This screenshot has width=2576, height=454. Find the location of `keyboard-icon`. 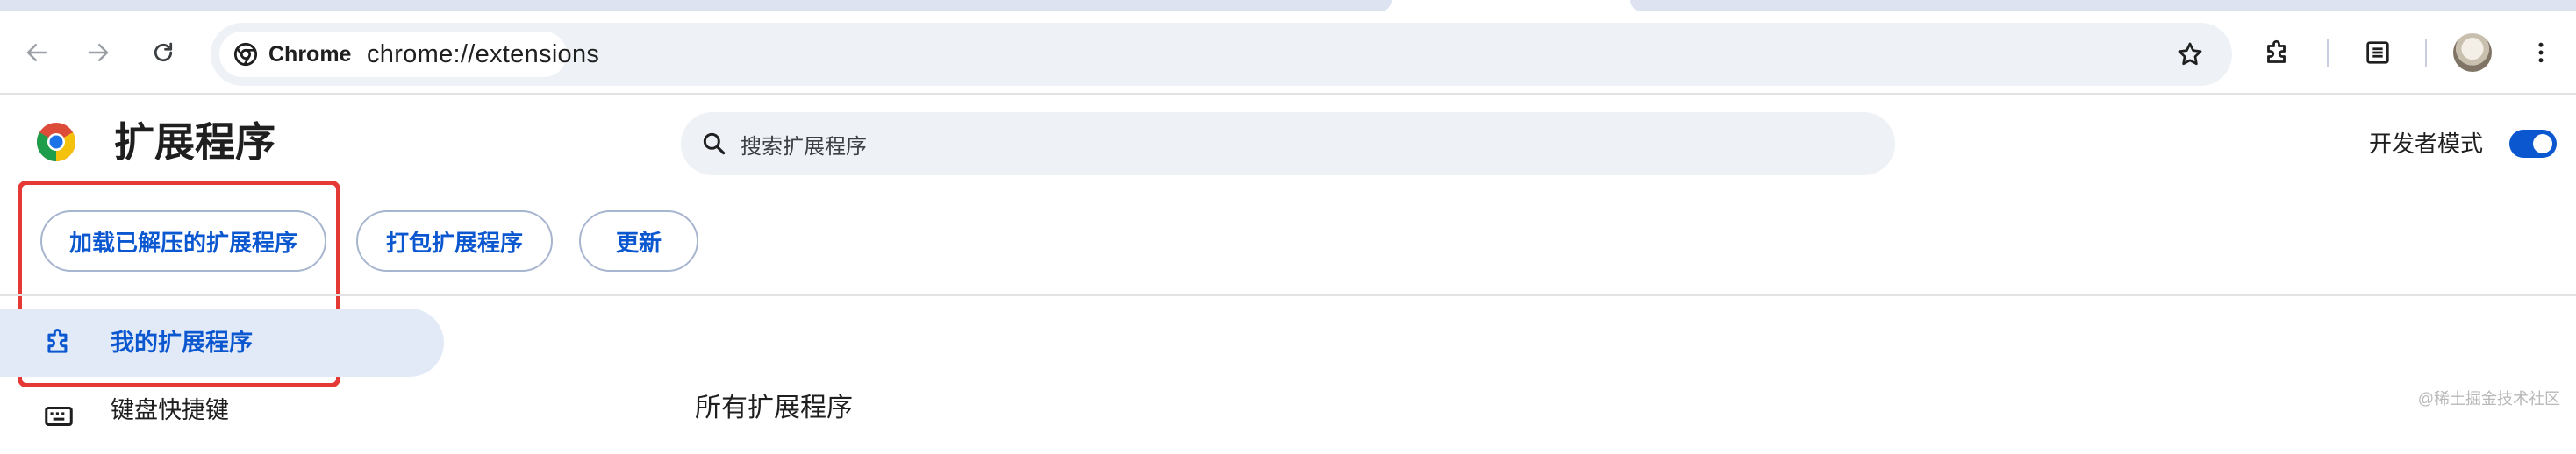

keyboard-icon is located at coordinates (59, 416).